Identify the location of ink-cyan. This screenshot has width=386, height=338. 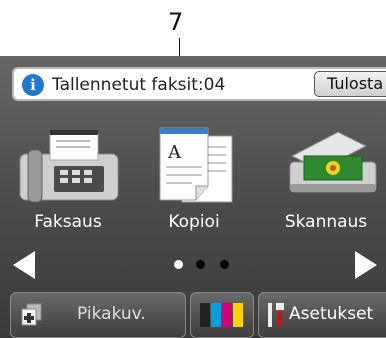
(216, 315).